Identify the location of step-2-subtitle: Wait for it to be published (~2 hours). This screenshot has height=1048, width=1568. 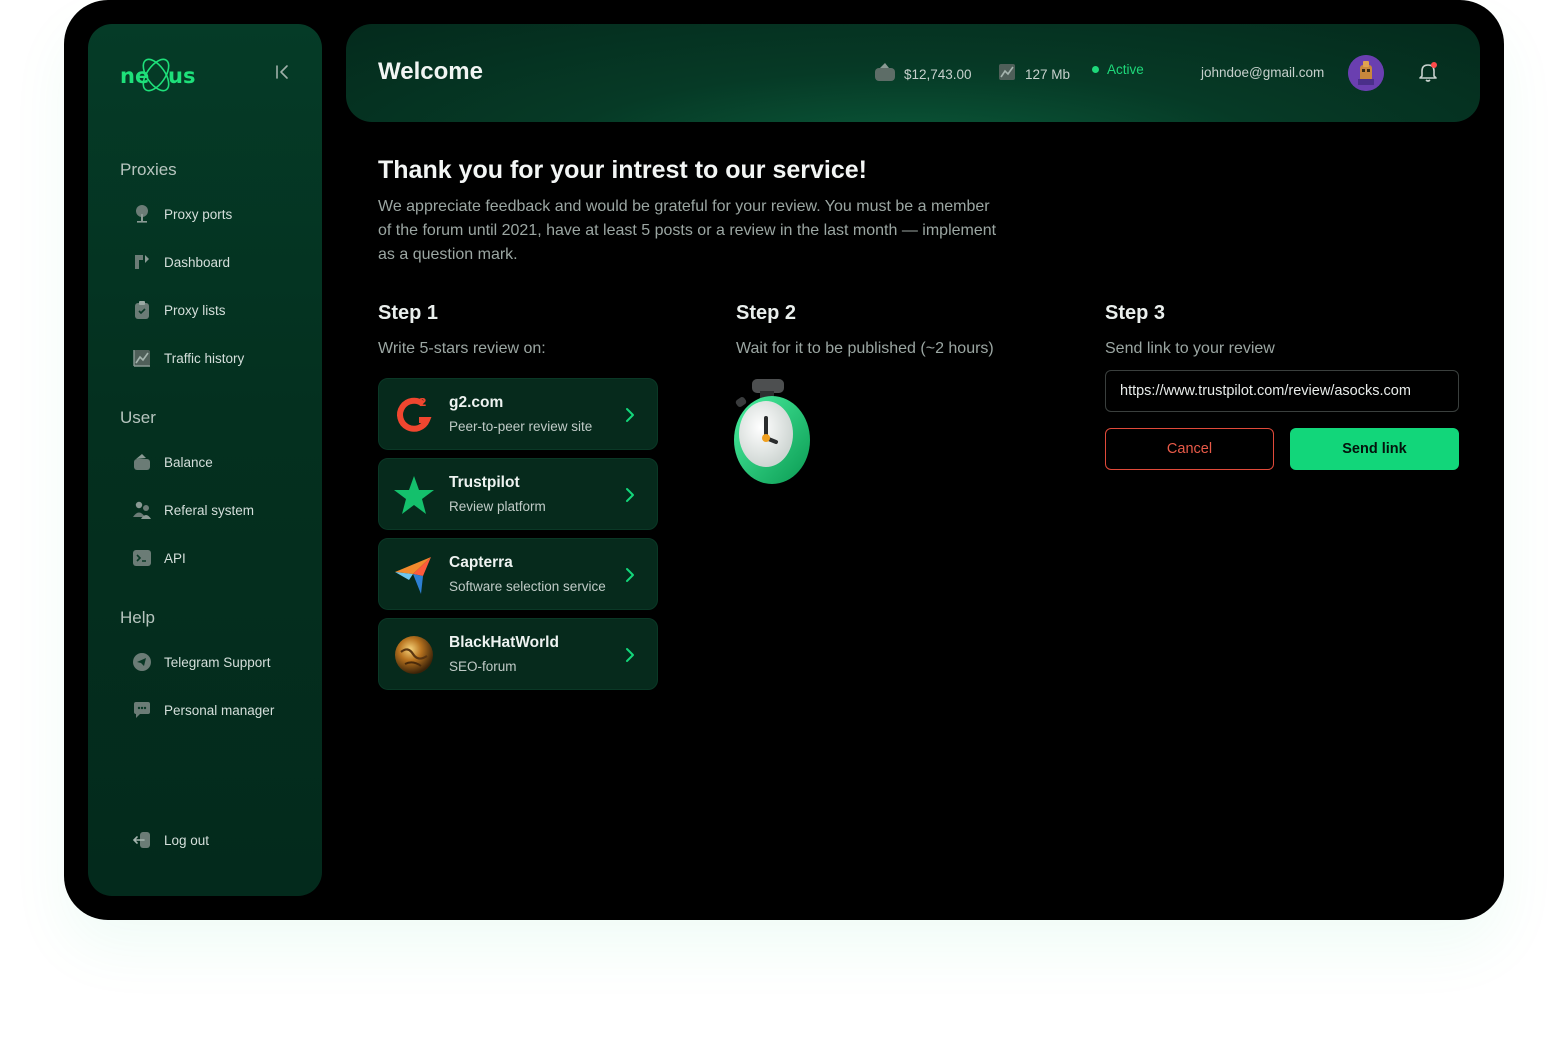
(865, 348).